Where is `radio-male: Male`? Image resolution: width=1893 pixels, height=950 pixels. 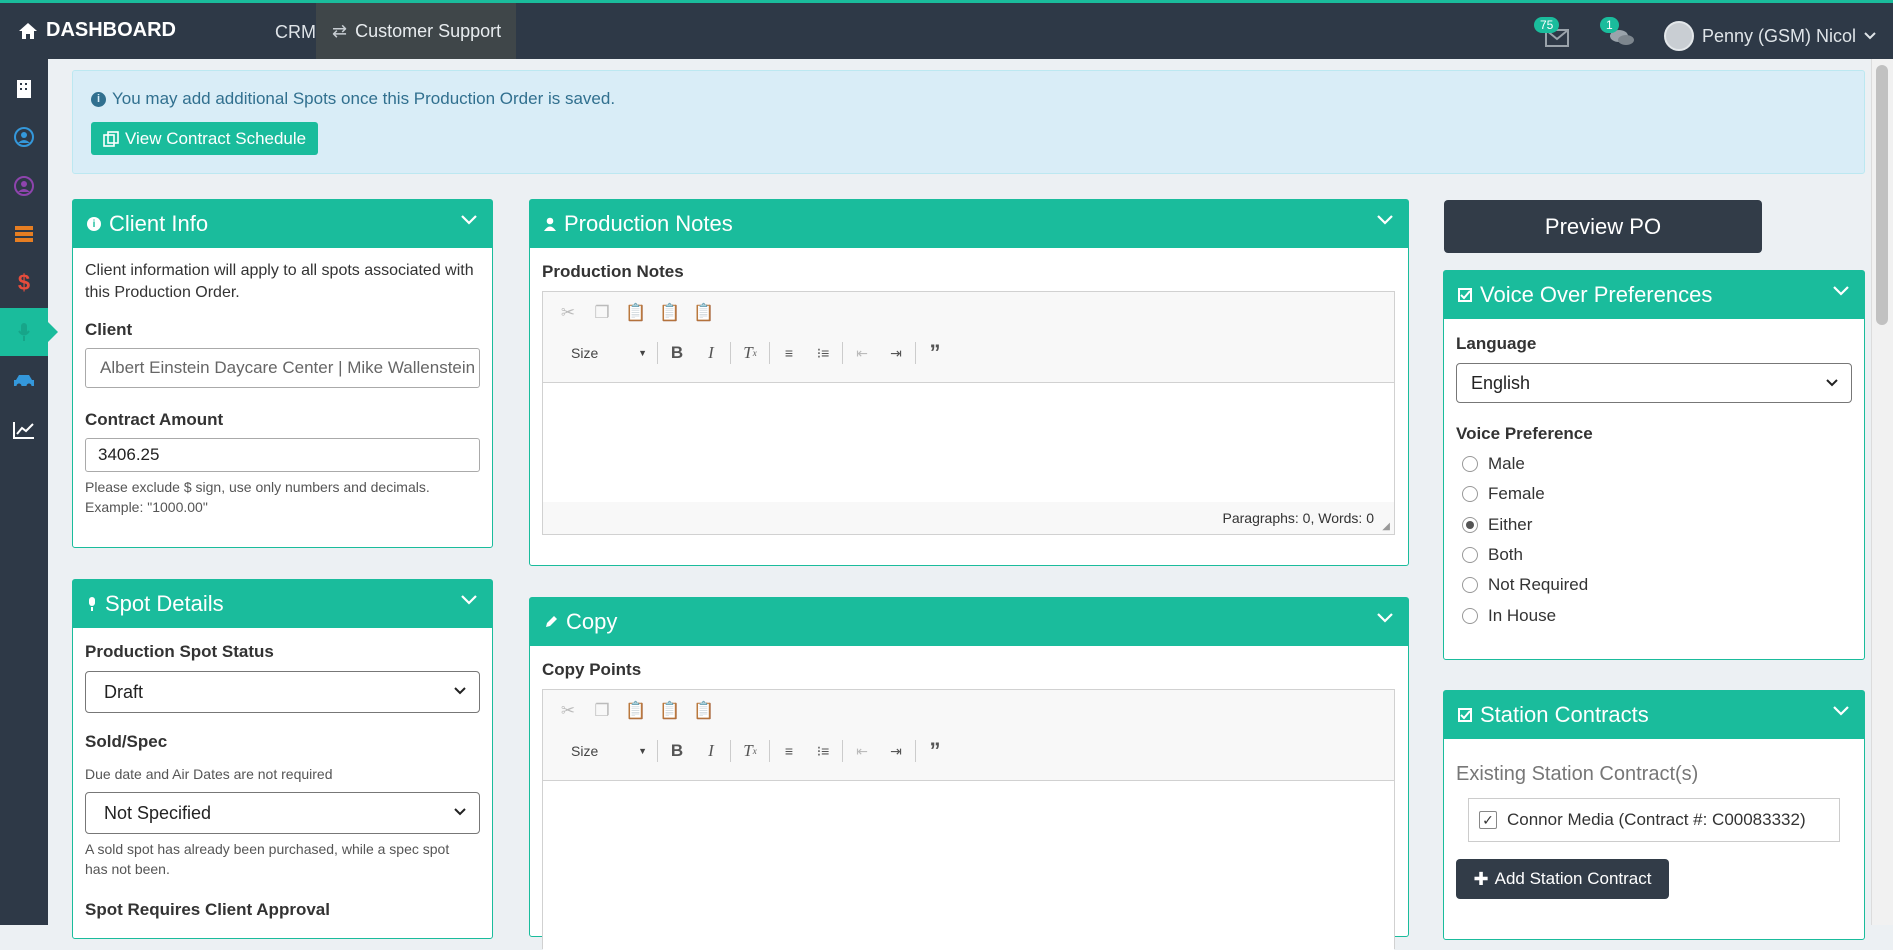
radio-male: Male is located at coordinates (1493, 464).